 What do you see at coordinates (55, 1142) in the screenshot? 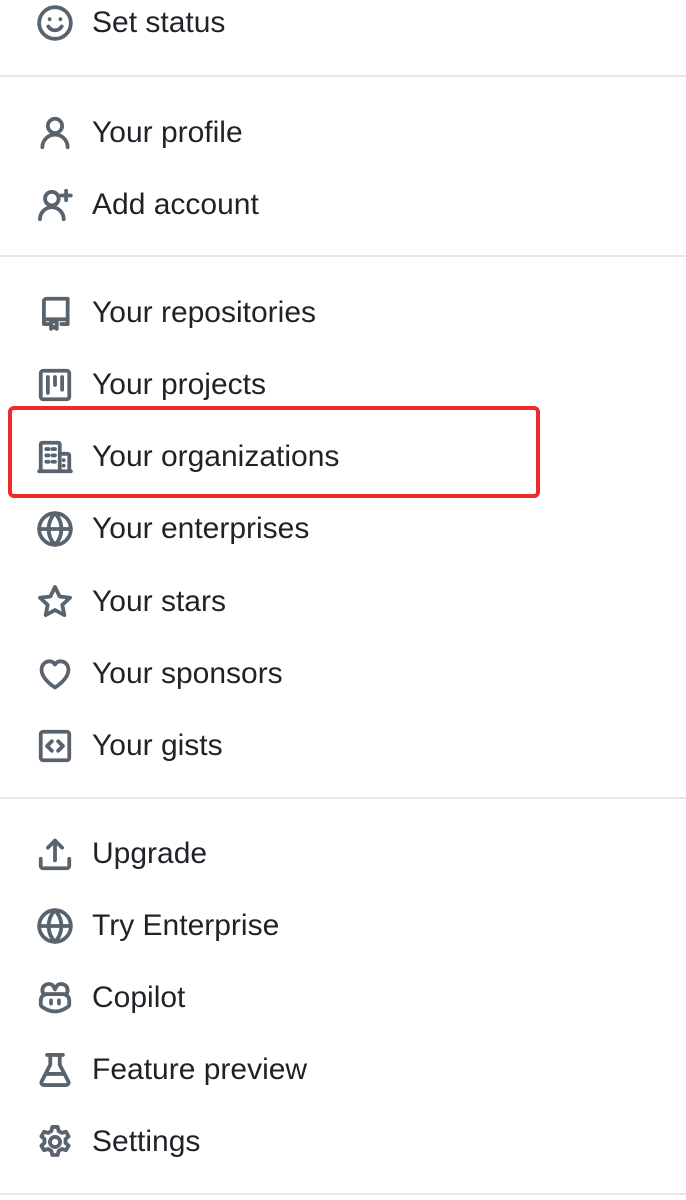
I see `gear-icon` at bounding box center [55, 1142].